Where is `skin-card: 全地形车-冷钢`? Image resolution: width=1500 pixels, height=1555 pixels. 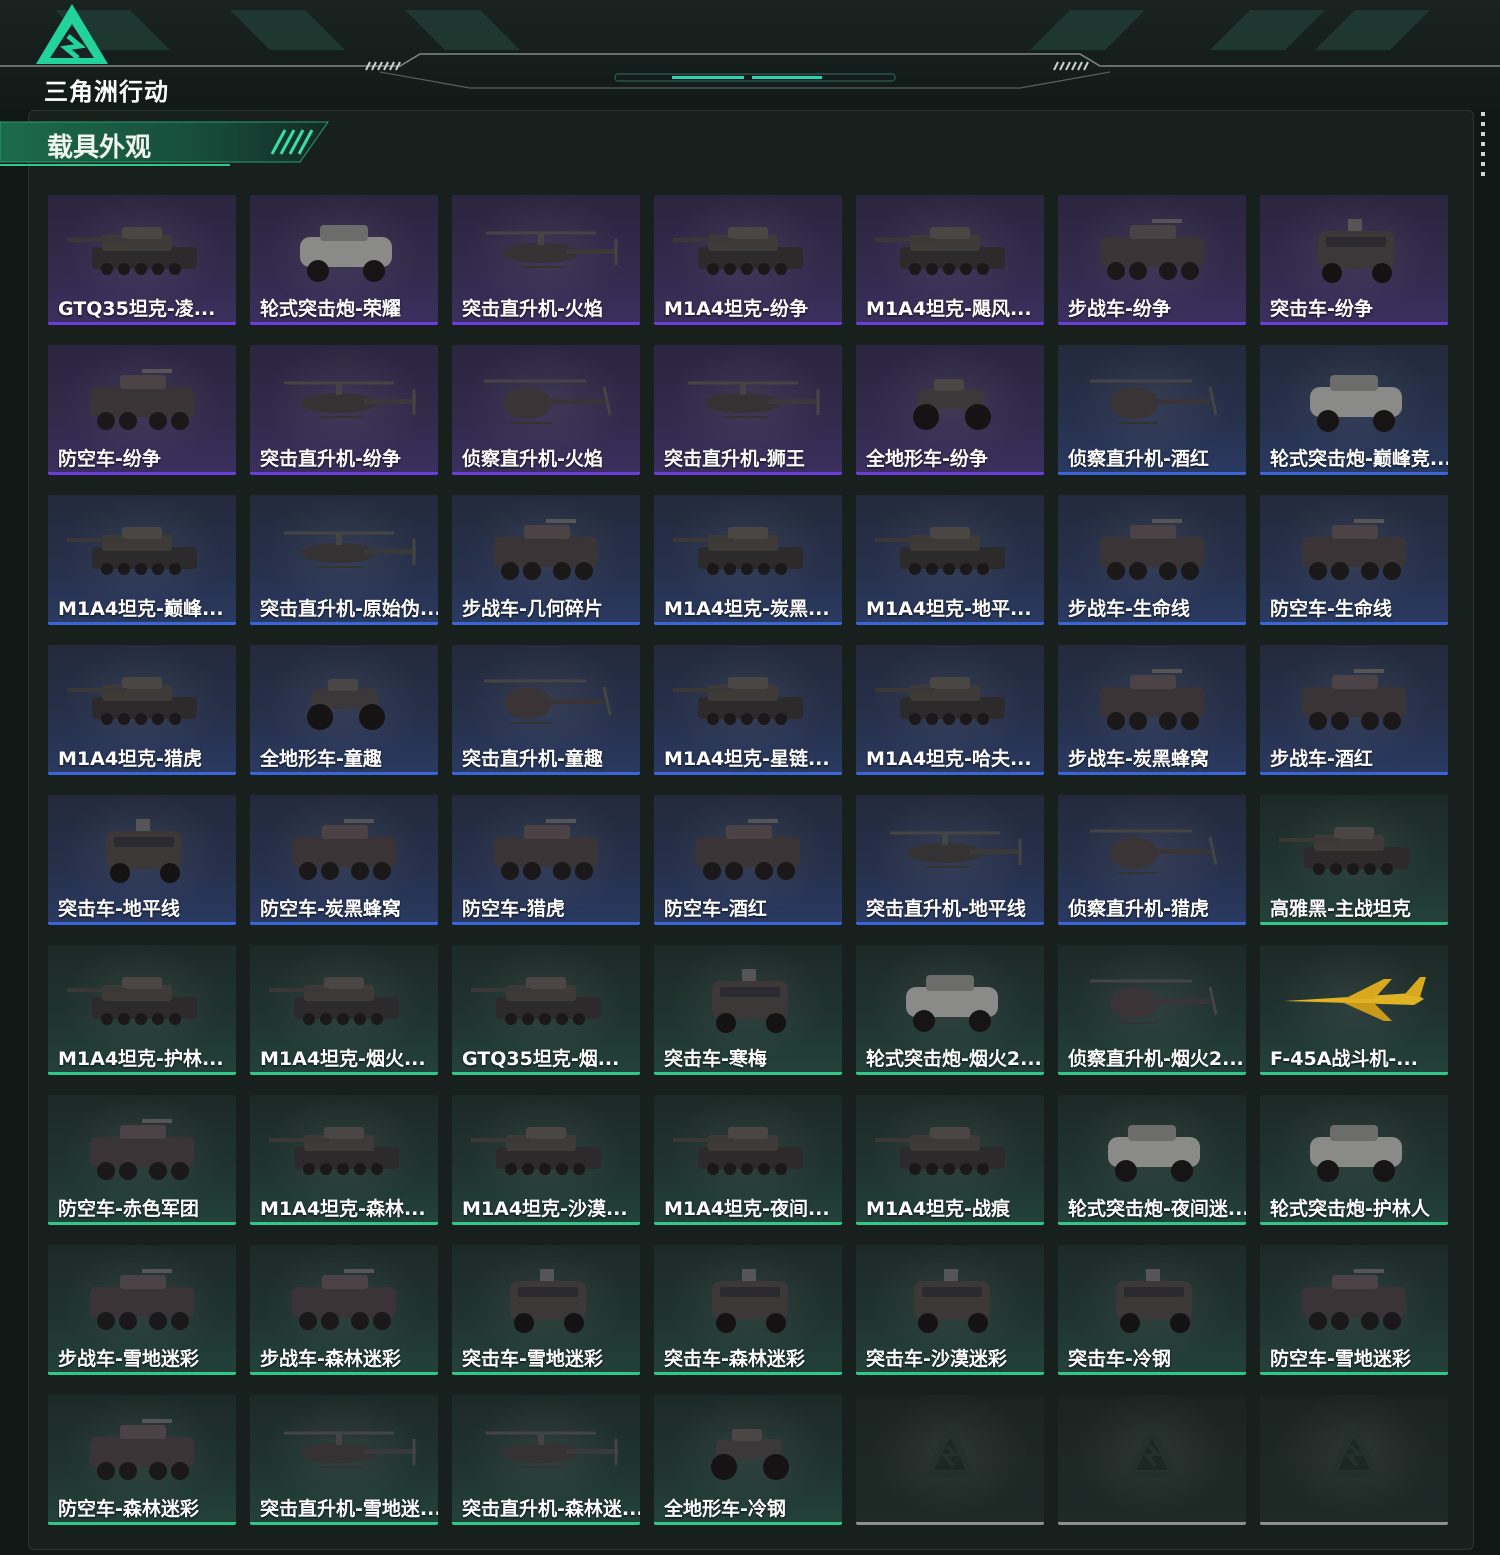
skin-card: 全地形车-冷钢 is located at coordinates (748, 1460).